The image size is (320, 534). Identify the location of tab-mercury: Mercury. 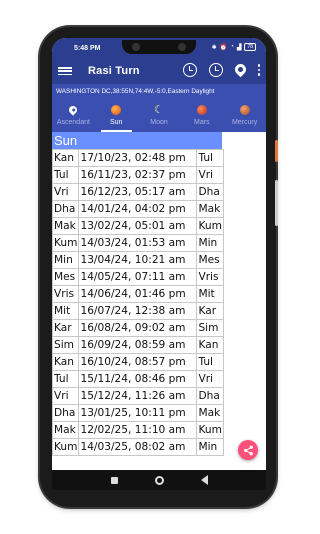
(244, 115).